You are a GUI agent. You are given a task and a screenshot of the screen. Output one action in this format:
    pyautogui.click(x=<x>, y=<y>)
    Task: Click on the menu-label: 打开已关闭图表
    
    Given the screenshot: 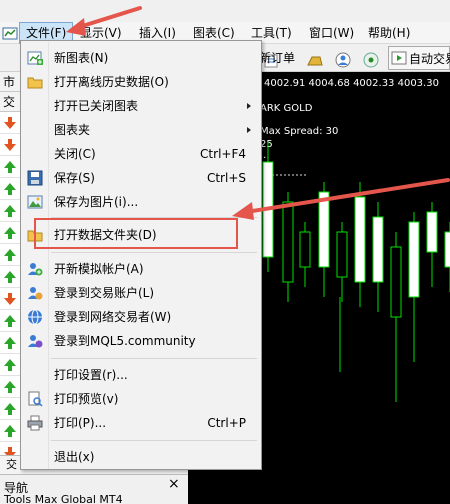 What is the action you would take?
    pyautogui.click(x=96, y=106)
    